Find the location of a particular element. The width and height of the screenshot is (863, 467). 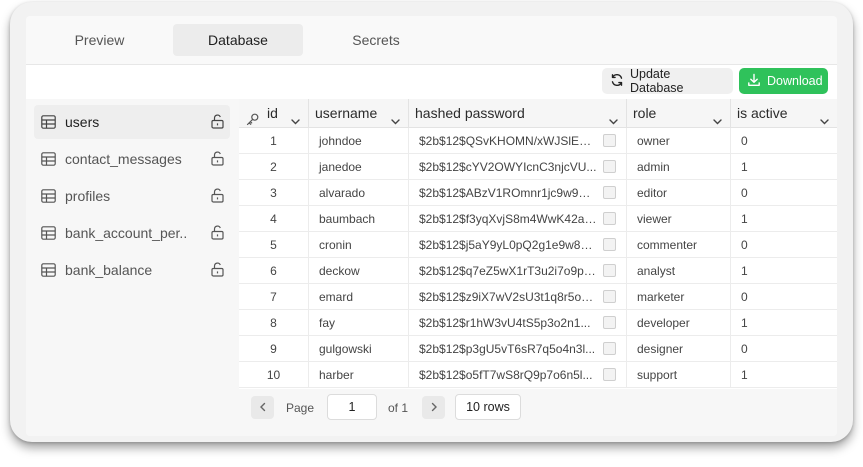

sidebar-item-users: users is located at coordinates (132, 122).